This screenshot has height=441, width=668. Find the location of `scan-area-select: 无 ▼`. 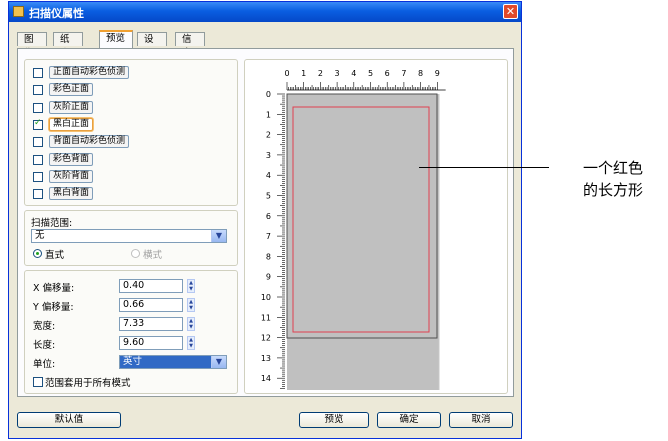

scan-area-select: 无 ▼ is located at coordinates (129, 236).